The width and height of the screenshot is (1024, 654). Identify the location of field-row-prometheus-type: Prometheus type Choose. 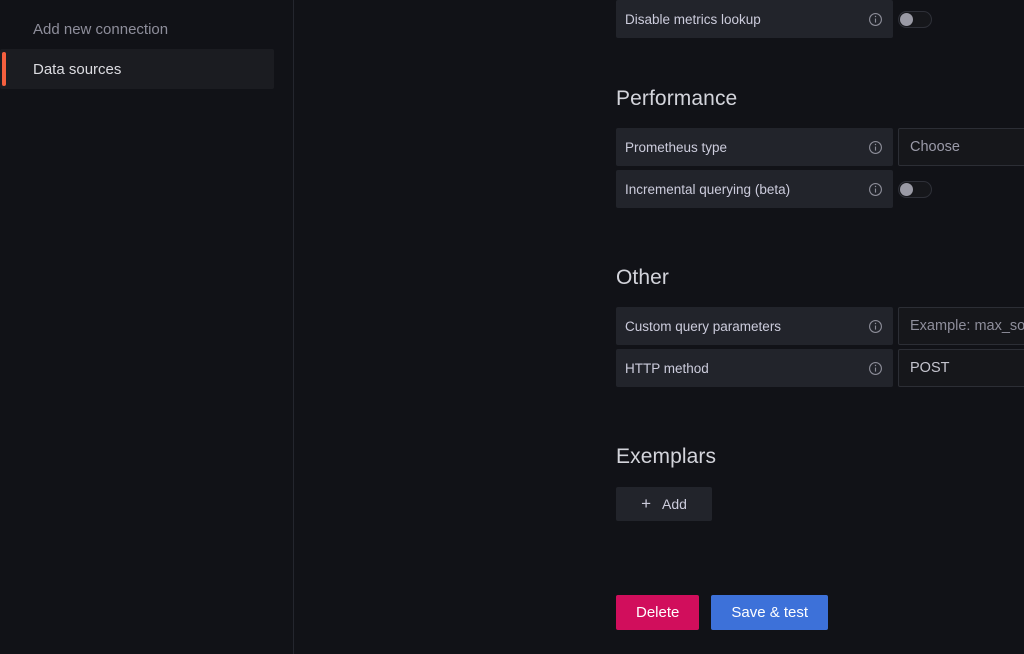
(820, 147).